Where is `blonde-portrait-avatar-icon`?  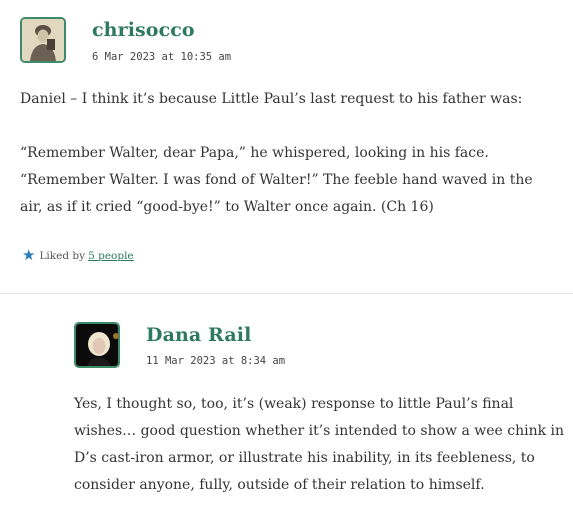 blonde-portrait-avatar-icon is located at coordinates (97, 345).